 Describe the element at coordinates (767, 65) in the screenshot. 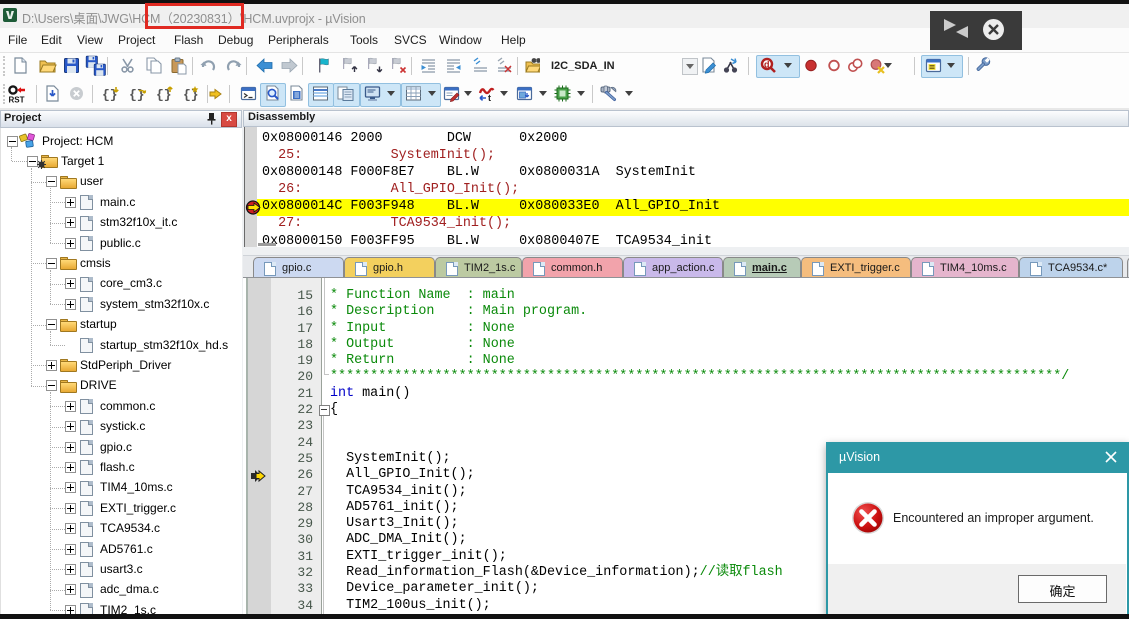

I see `svg-text: d` at that location.